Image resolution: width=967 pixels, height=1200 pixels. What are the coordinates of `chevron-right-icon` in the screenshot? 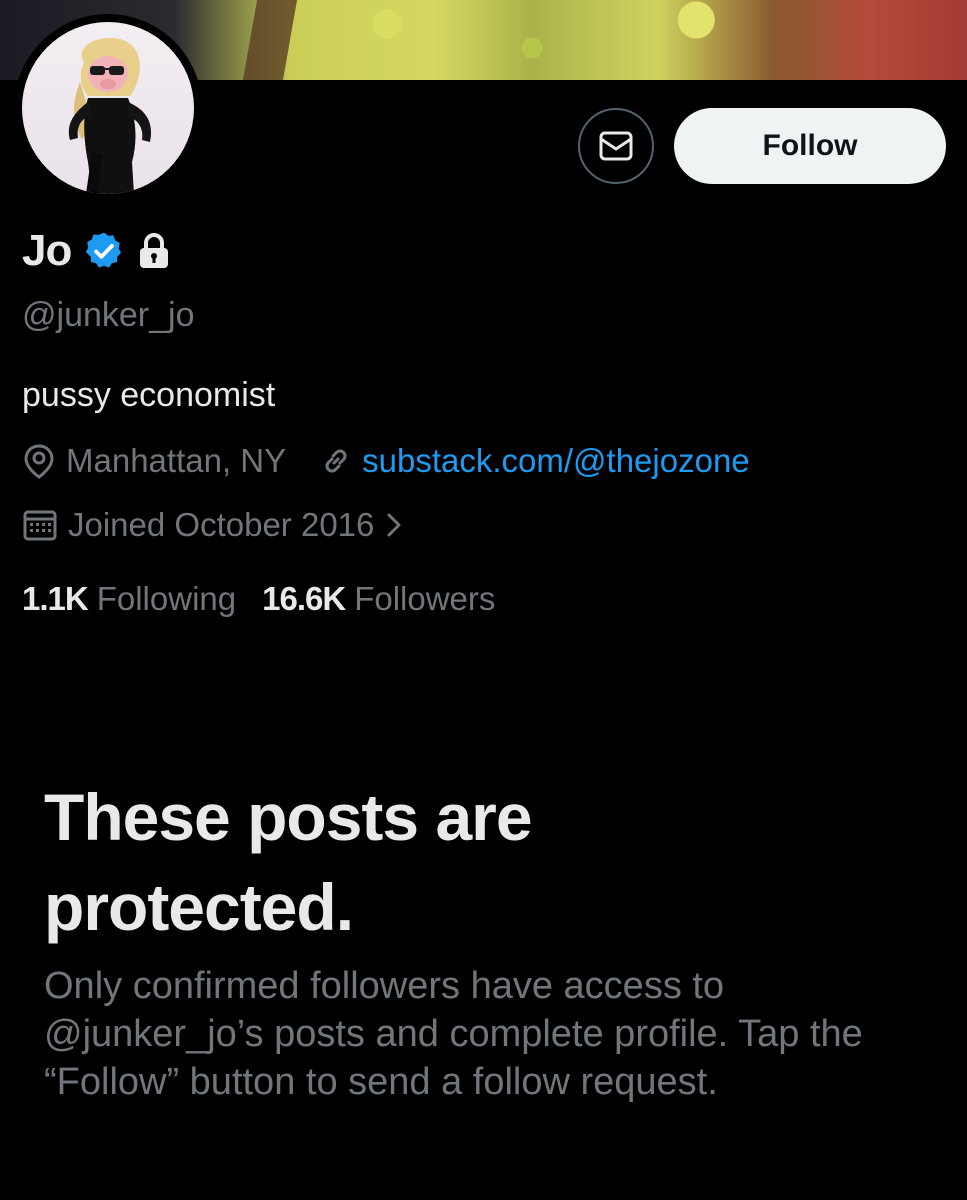 It's located at (394, 525).